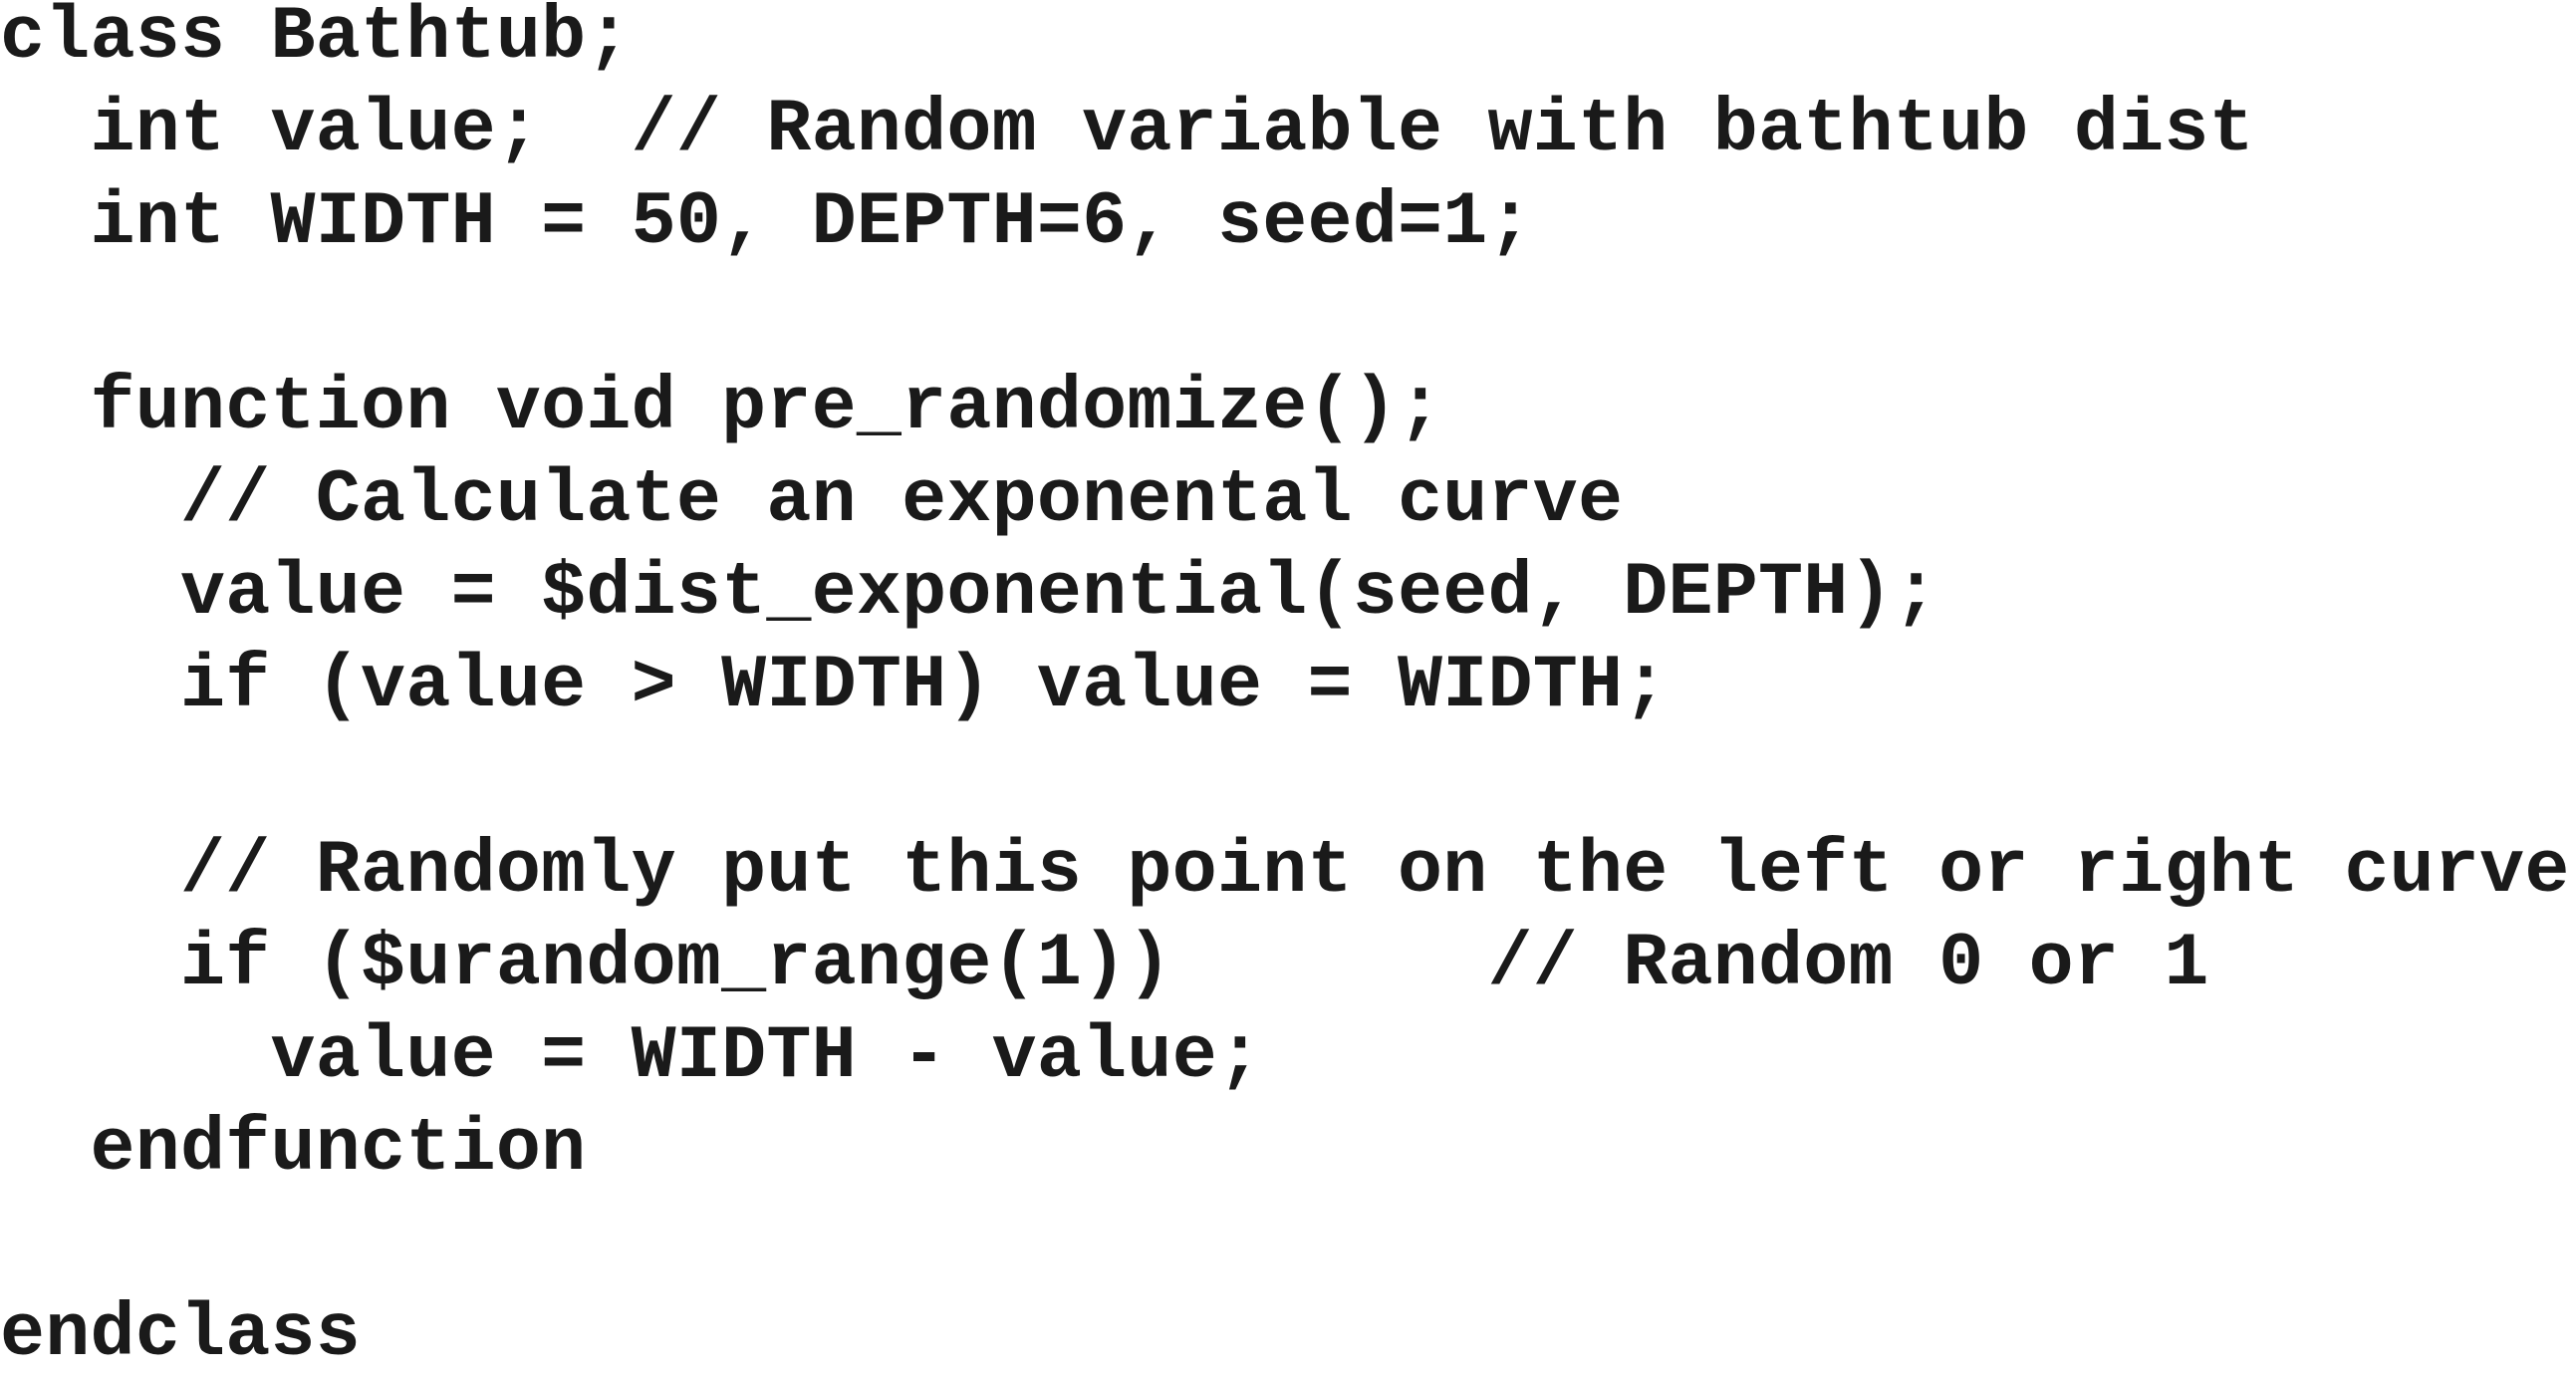 Image resolution: width=2576 pixels, height=1381 pixels. I want to click on code-line: if (value > WIDTH) value = WIDTH;, so click(834, 686).